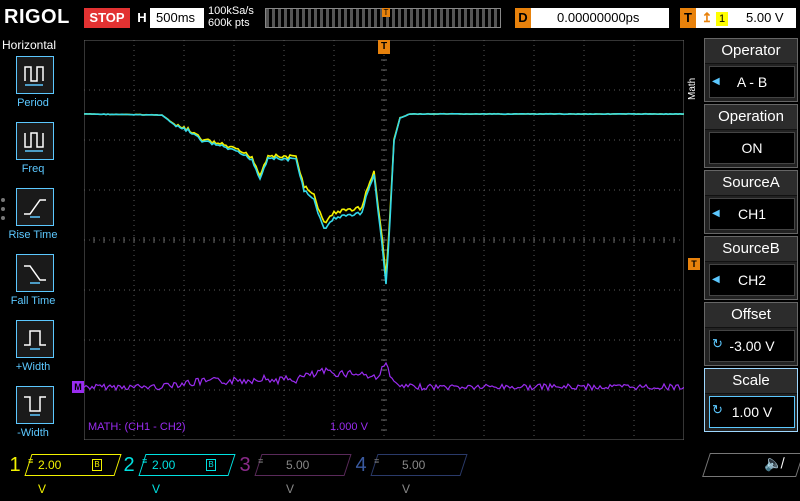 Image resolution: width=800 pixels, height=501 pixels. What do you see at coordinates (383, 18) in the screenshot?
I see `memory-position-bar: T` at bounding box center [383, 18].